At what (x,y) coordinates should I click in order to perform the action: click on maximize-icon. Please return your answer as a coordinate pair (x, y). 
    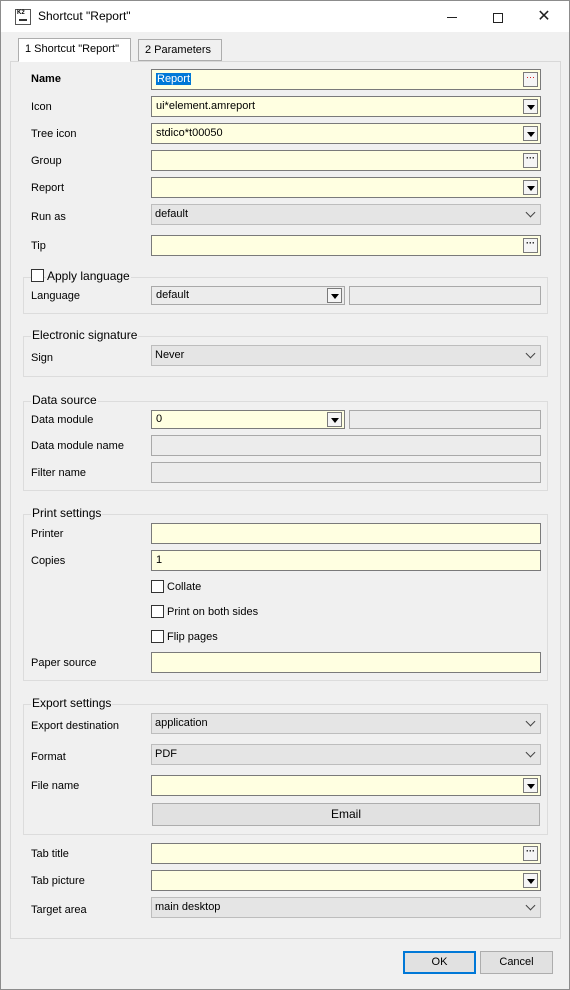
    Looking at the image, I should click on (498, 17).